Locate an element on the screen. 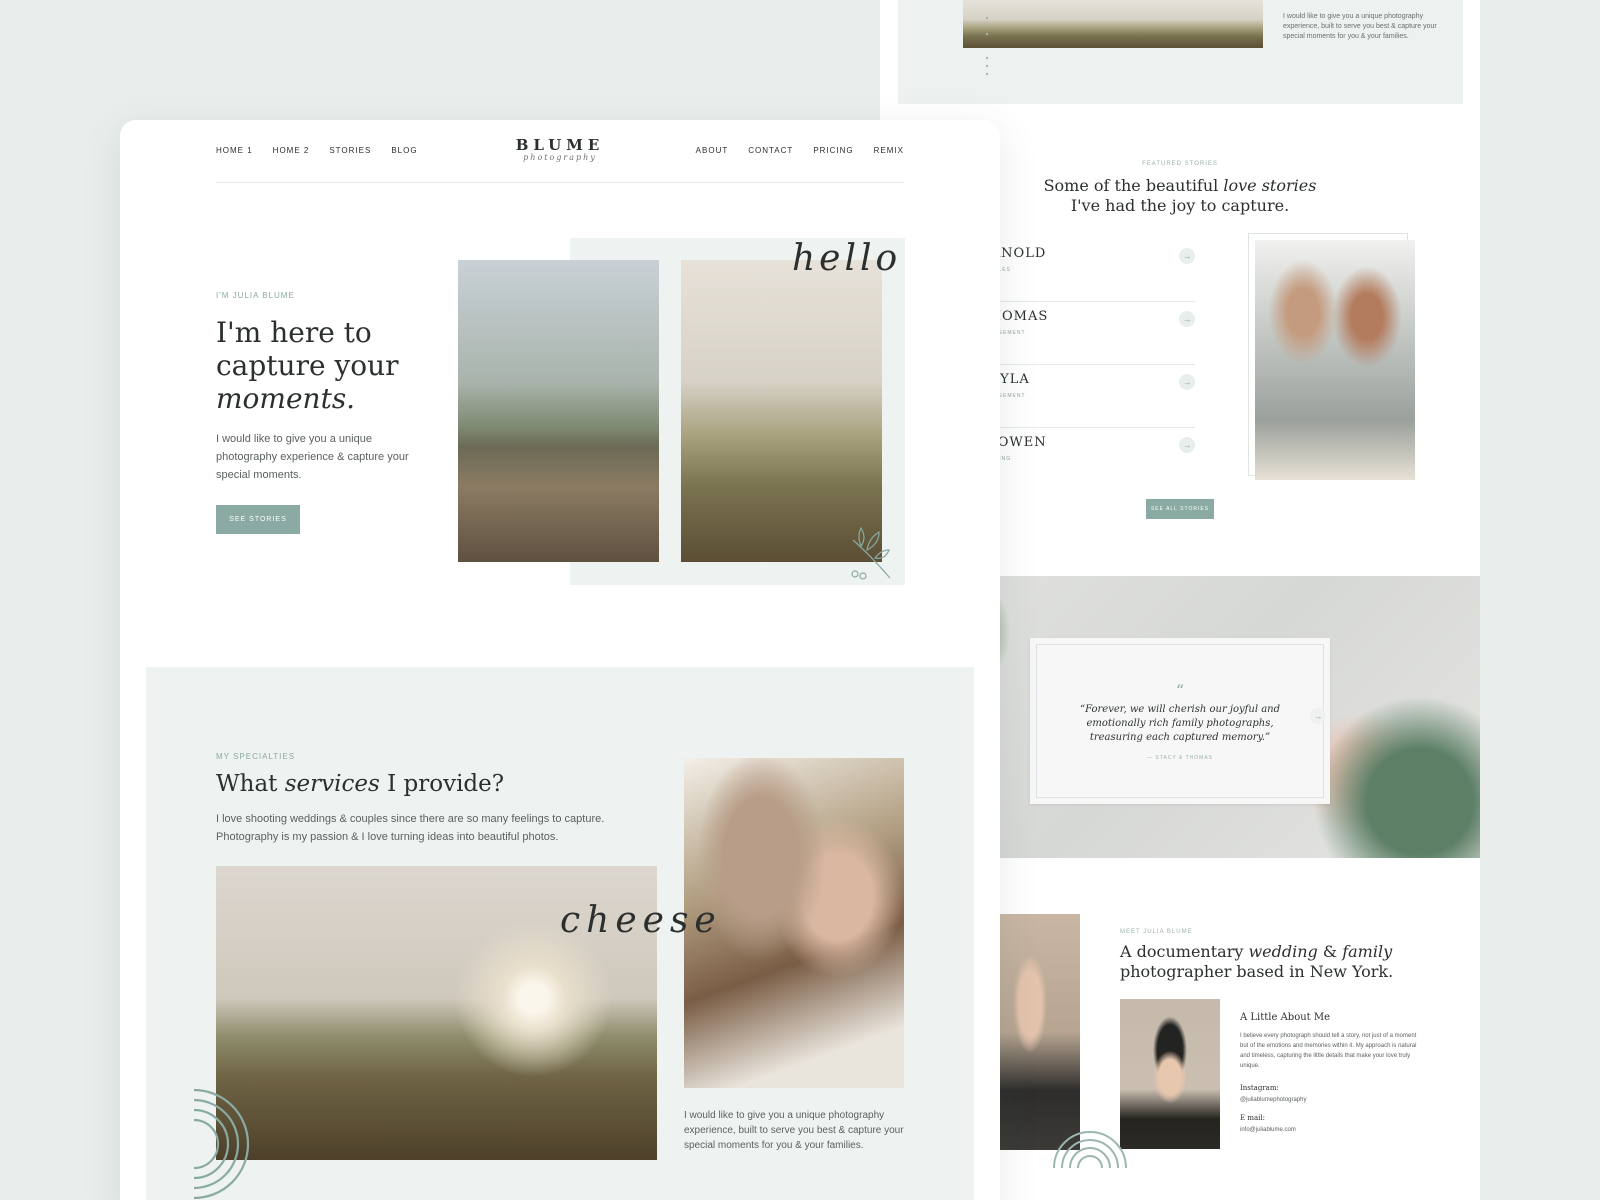 The image size is (1600, 1200). couple-dock-photo is located at coordinates (558, 411).